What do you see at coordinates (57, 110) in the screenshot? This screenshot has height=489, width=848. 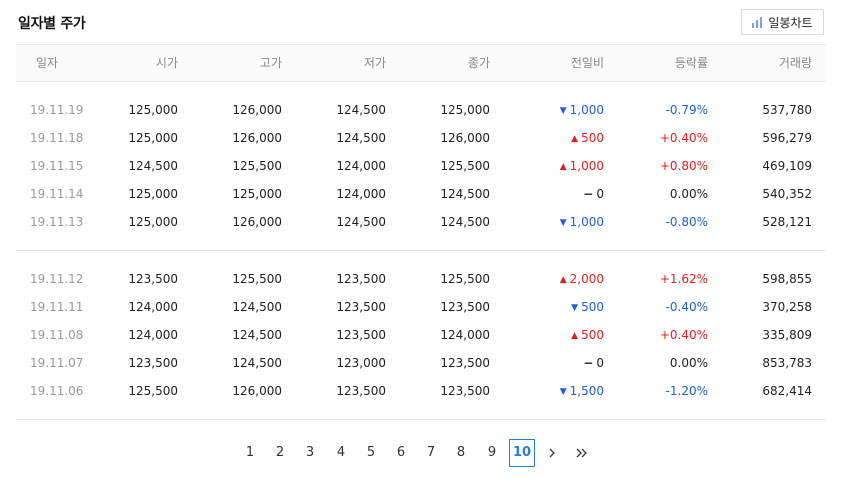 I see `cell-date: 19.11.19` at bounding box center [57, 110].